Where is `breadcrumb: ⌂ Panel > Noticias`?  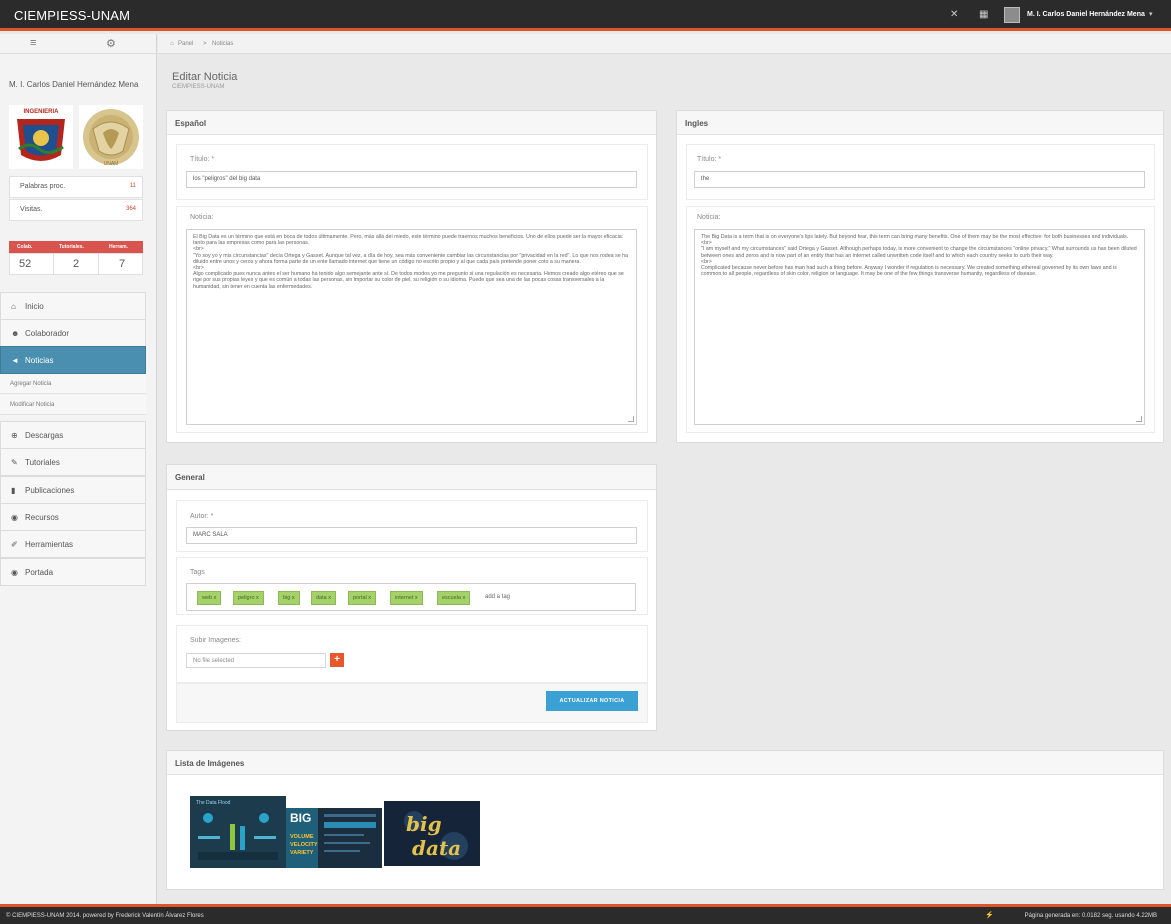 breadcrumb: ⌂ Panel > Noticias is located at coordinates (664, 44).